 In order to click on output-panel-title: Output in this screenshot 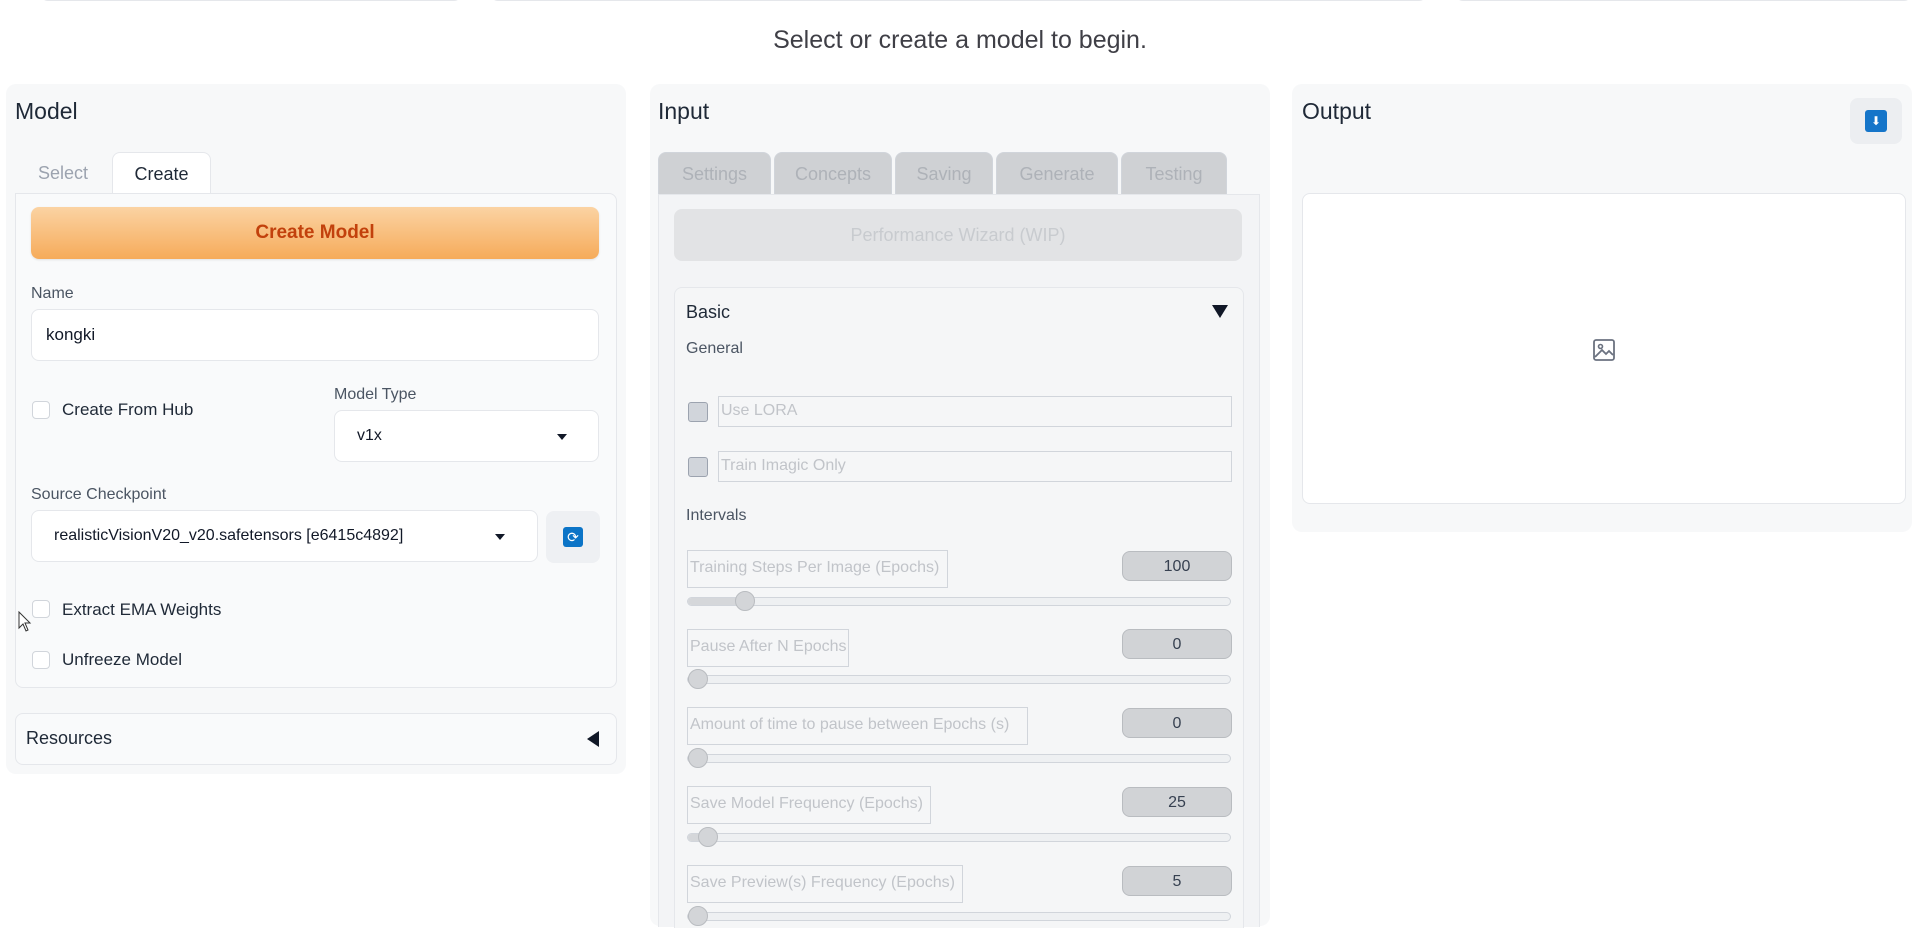, I will do `click(1337, 111)`.